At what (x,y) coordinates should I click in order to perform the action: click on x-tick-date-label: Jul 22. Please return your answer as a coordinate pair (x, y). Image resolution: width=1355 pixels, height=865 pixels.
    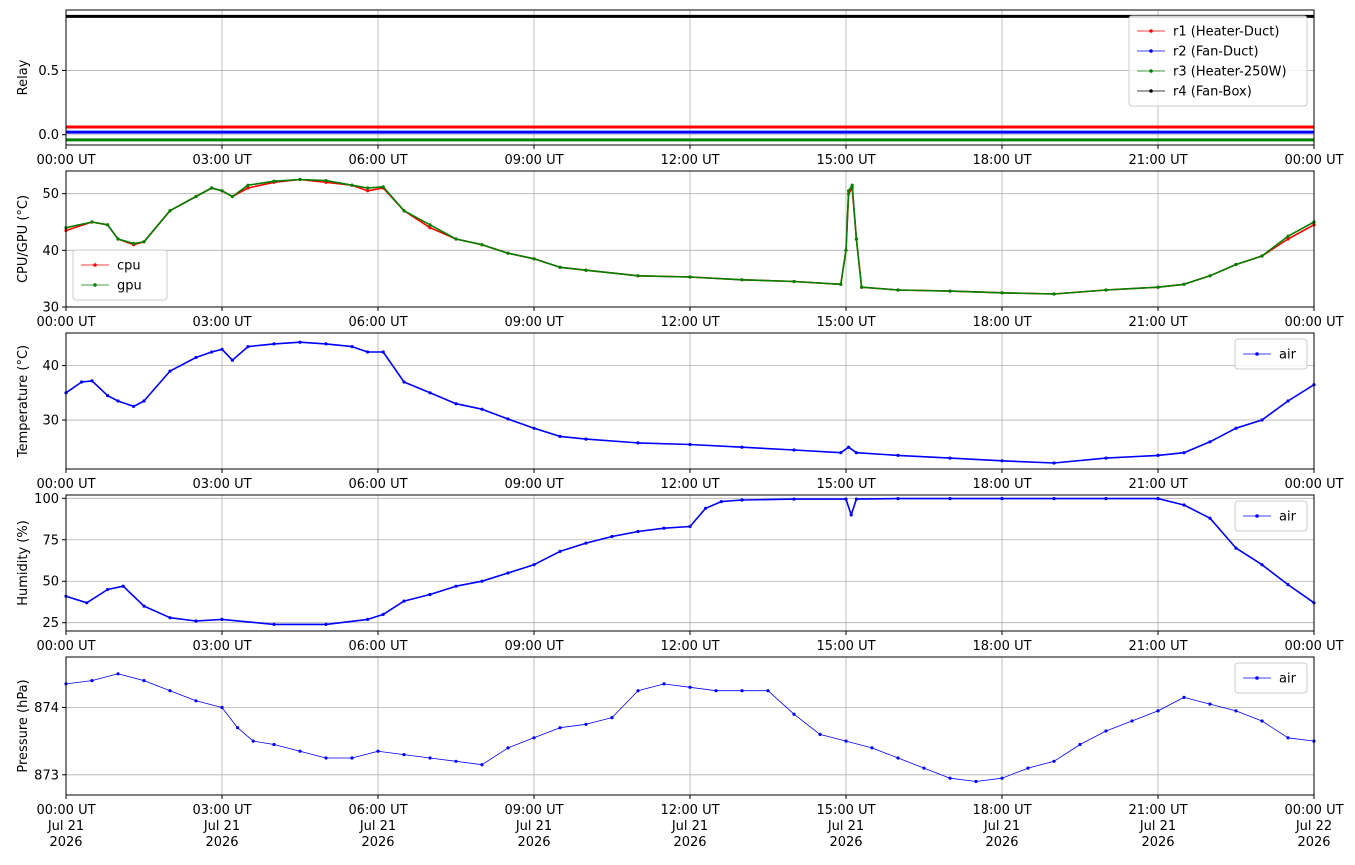
    Looking at the image, I should click on (1313, 826).